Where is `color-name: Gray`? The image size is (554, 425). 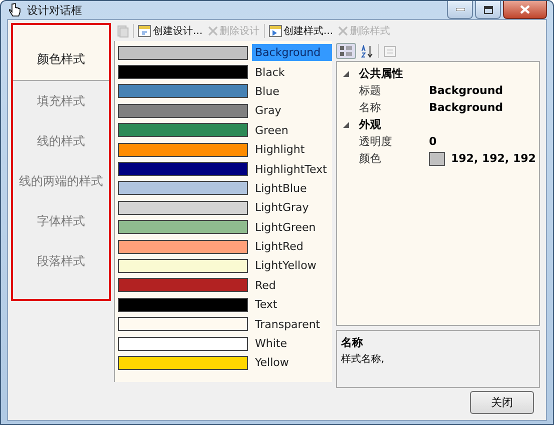 color-name: Gray is located at coordinates (292, 111).